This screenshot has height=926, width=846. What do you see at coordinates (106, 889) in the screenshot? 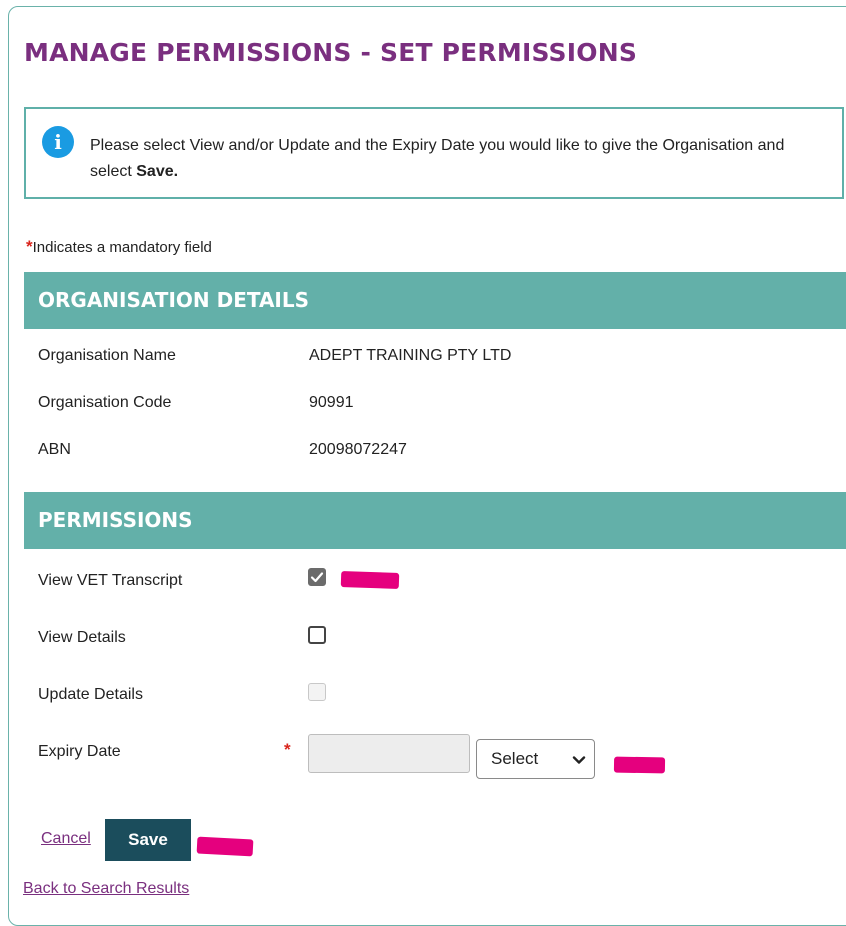
I see `back-to-search-results-link: Back to Search Results` at bounding box center [106, 889].